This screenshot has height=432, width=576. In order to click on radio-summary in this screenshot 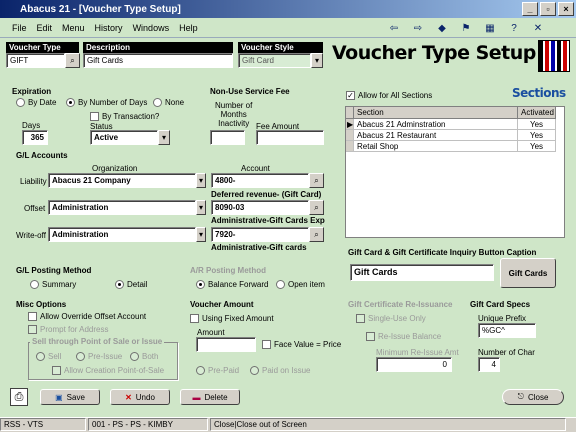, I will do `click(34, 284)`.